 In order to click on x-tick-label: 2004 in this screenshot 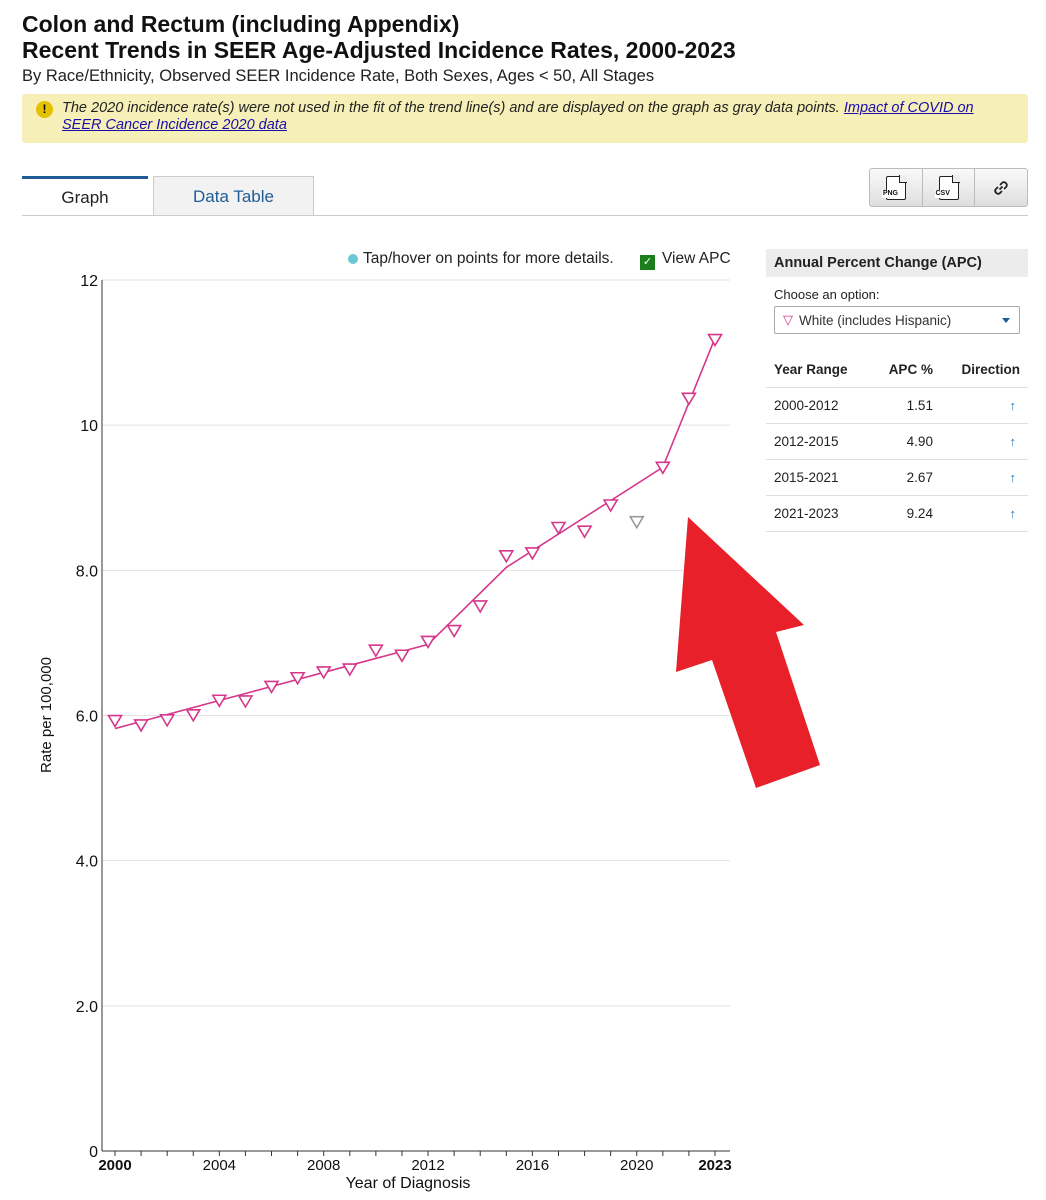, I will do `click(219, 1165)`.